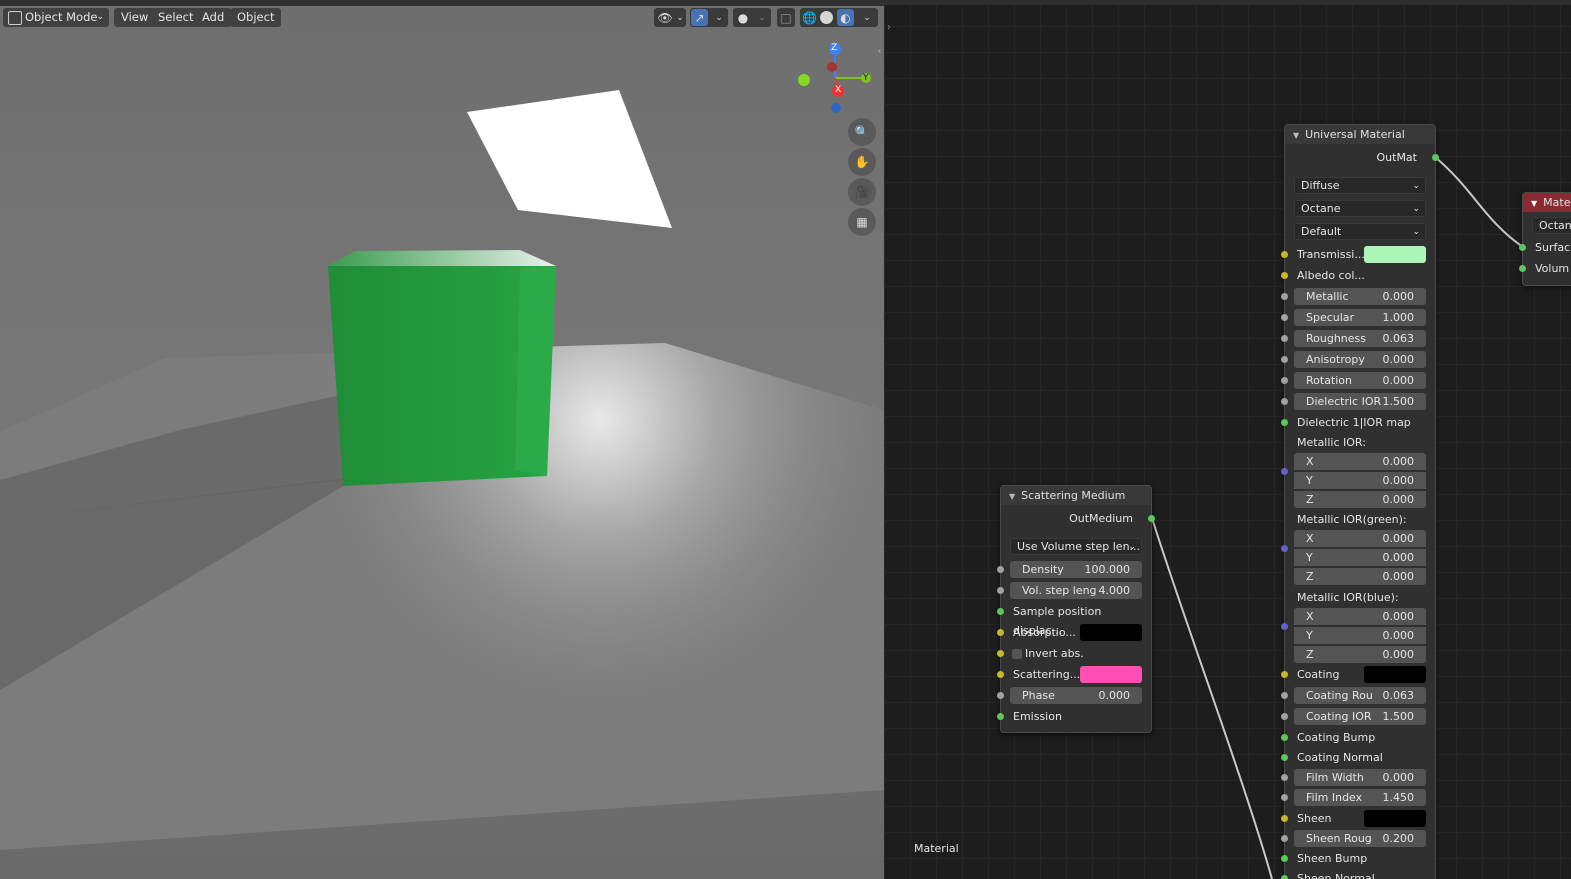 The height and width of the screenshot is (879, 1571). Describe the element at coordinates (1284, 838) in the screenshot. I see `sheen-roughness-socket` at that location.